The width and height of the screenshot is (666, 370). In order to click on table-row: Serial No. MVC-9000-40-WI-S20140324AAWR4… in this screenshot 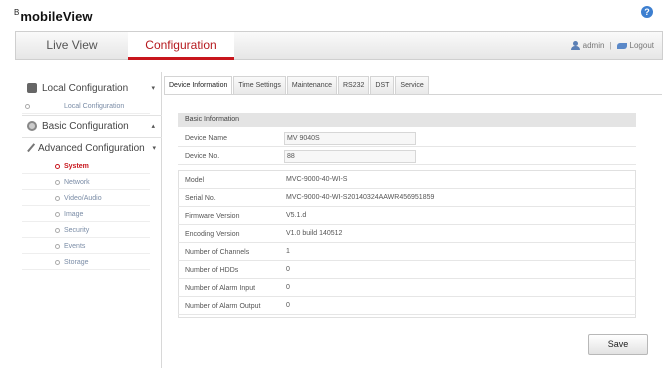, I will do `click(407, 198)`.